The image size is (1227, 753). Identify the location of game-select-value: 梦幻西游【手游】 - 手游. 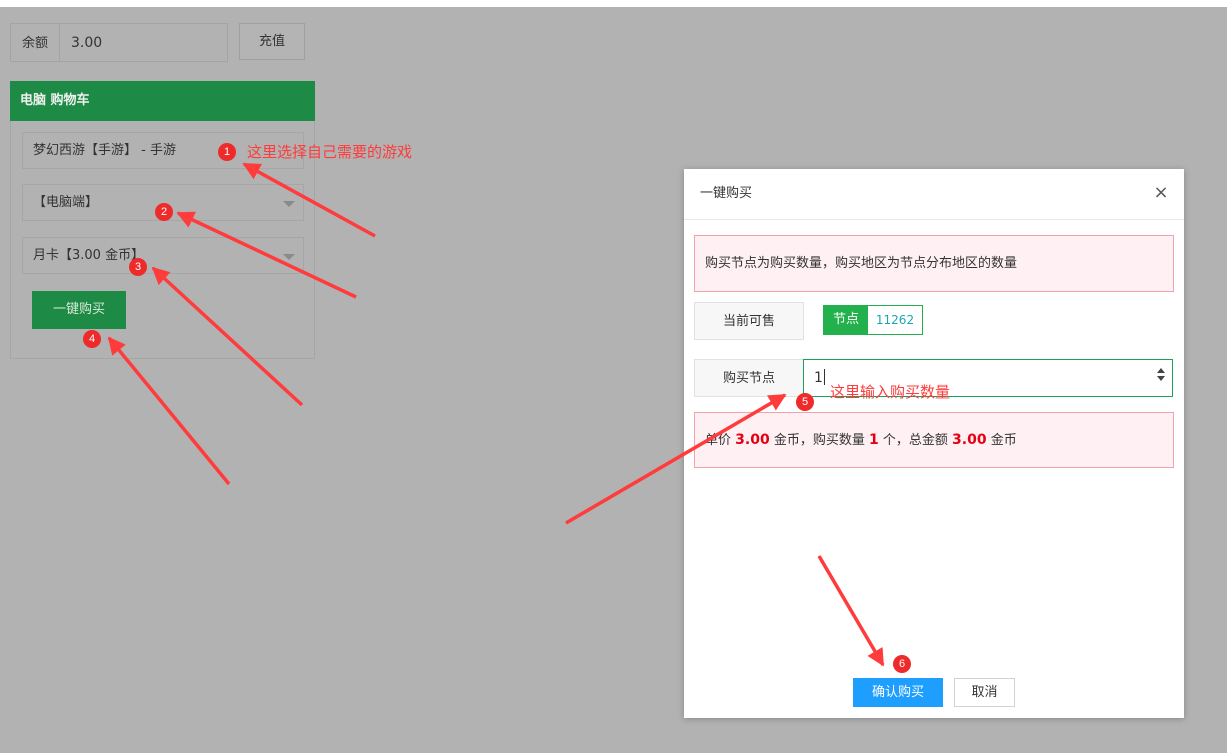
(104, 150).